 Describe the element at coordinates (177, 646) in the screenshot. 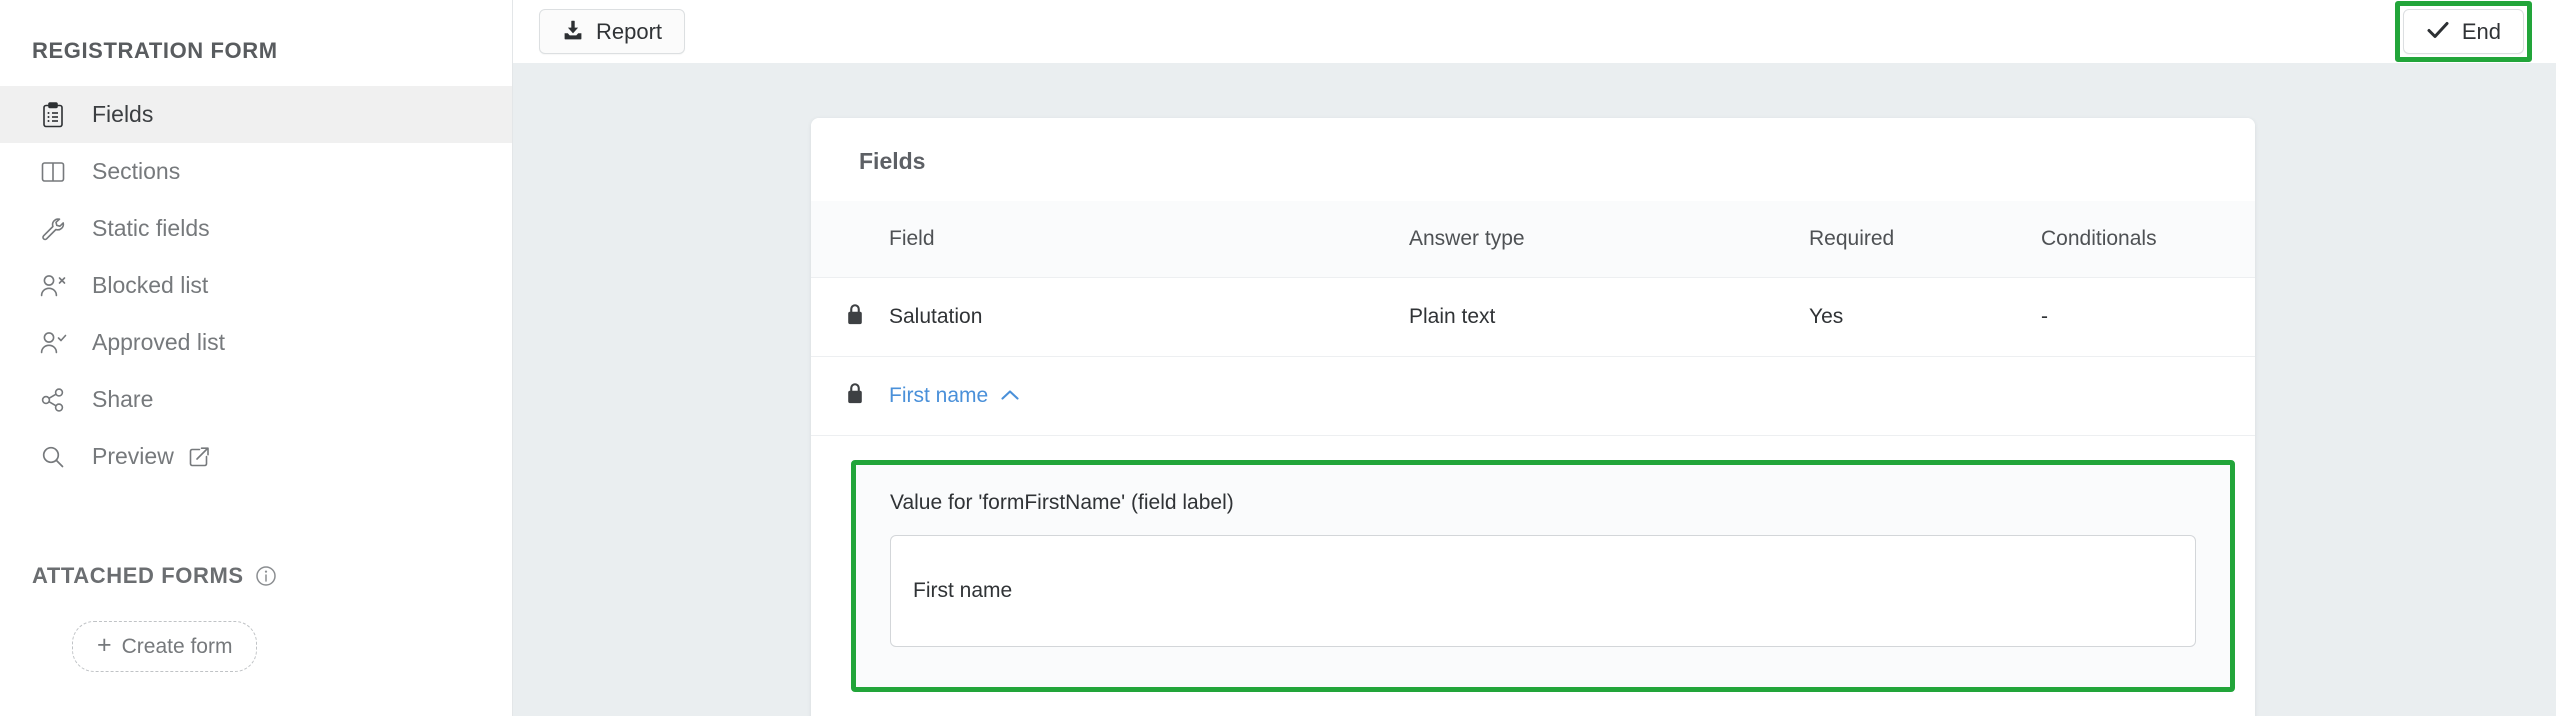

I see `create-form-label: Create form` at that location.